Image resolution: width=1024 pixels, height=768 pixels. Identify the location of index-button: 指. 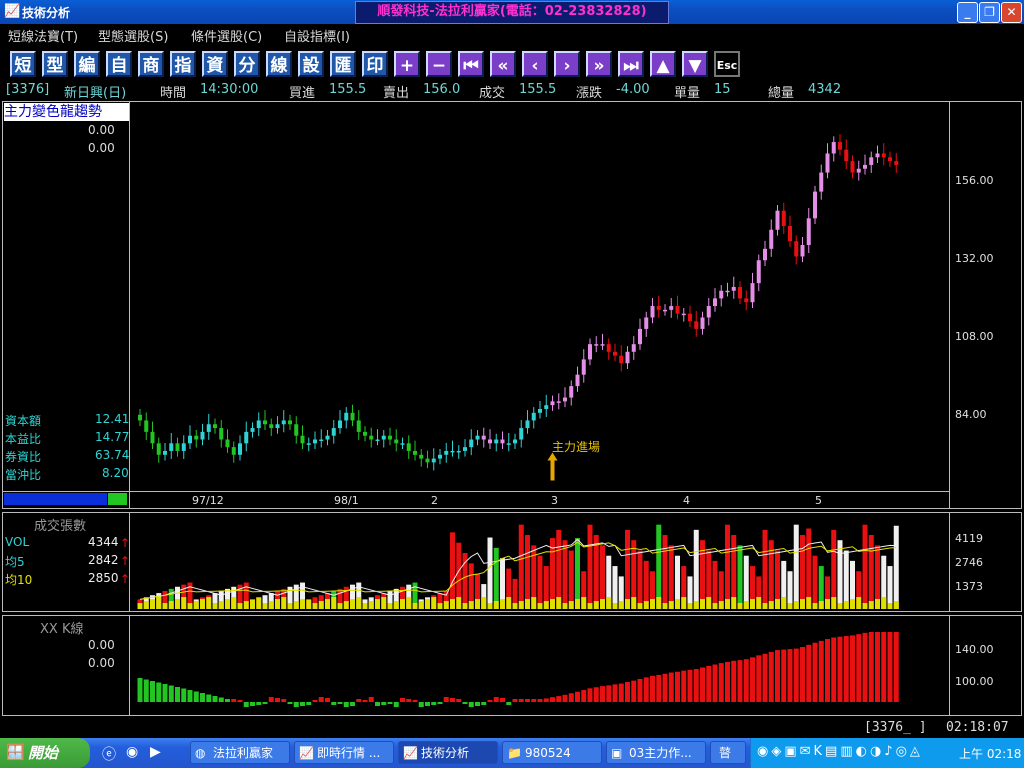
(183, 64).